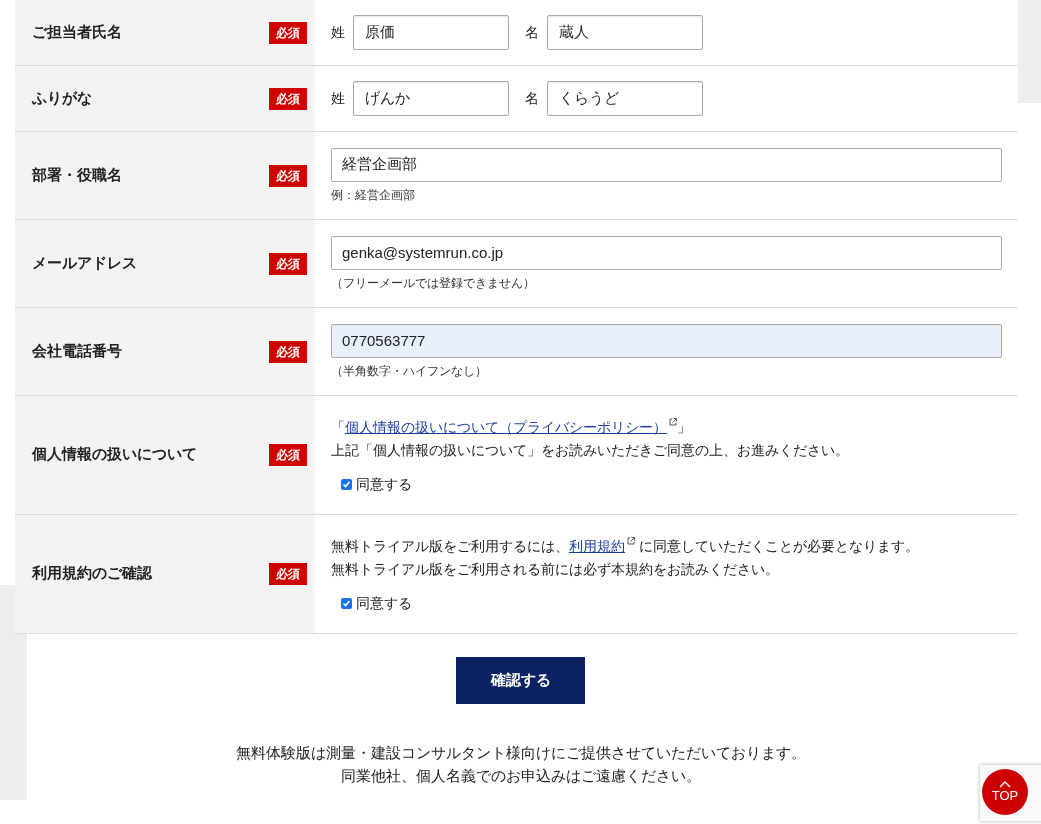  I want to click on confirm-button: 確認する, so click(520, 680).